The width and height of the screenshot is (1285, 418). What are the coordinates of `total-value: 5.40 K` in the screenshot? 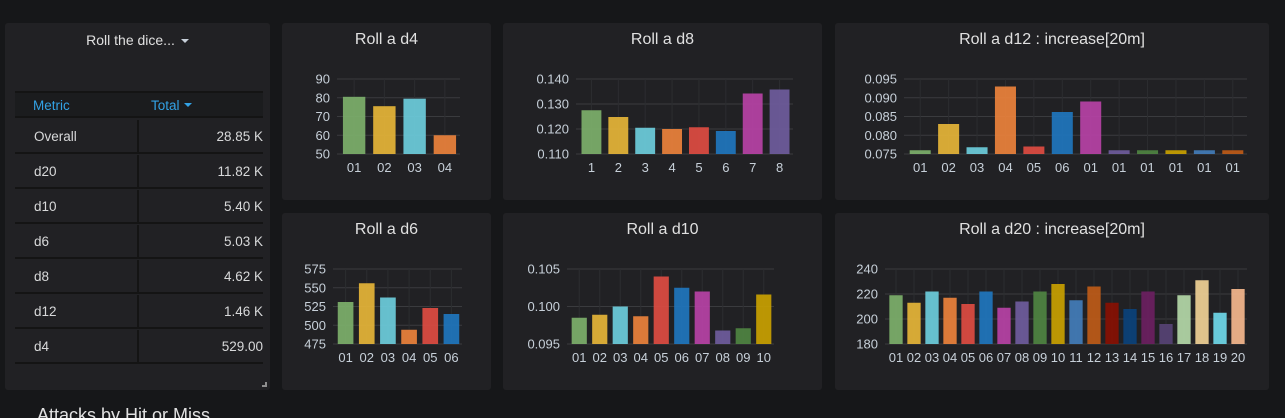 It's located at (243, 206).